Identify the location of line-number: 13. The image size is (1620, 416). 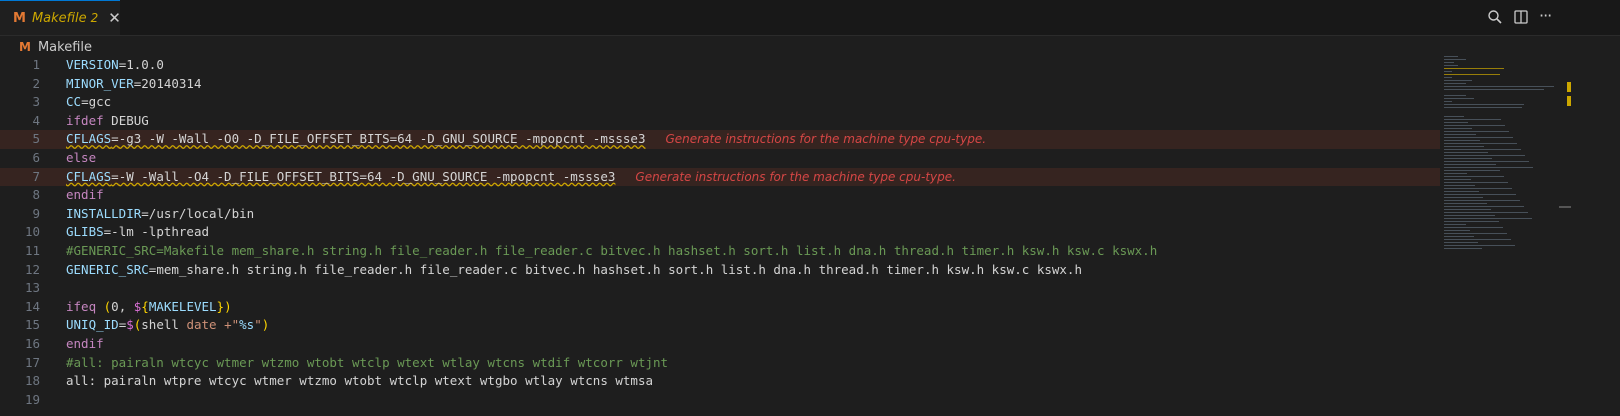
(32, 288).